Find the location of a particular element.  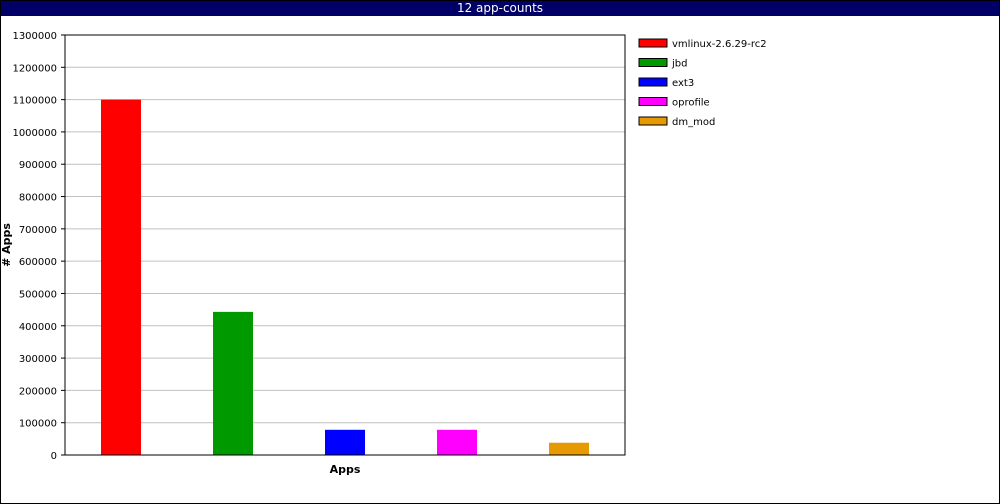

legend-label: vmlinux-2.6.29-rc2 is located at coordinates (719, 44).